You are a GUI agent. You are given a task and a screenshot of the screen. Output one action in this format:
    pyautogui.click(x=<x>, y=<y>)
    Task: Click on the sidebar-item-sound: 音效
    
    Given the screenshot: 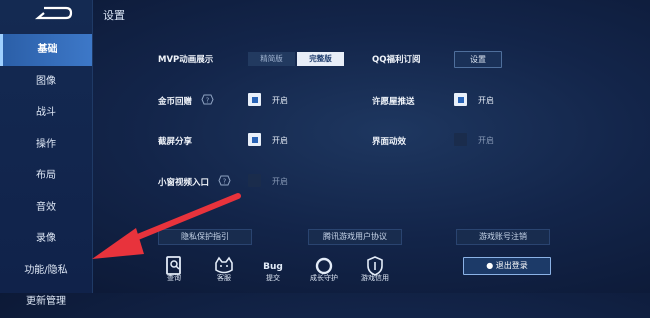 What is the action you would take?
    pyautogui.click(x=46, y=208)
    